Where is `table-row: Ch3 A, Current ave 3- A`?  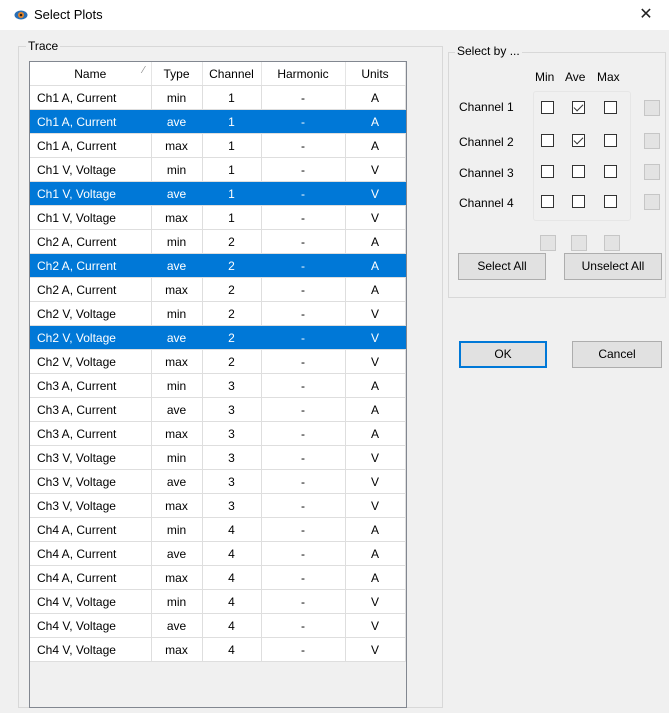 table-row: Ch3 A, Current ave 3- A is located at coordinates (218, 409).